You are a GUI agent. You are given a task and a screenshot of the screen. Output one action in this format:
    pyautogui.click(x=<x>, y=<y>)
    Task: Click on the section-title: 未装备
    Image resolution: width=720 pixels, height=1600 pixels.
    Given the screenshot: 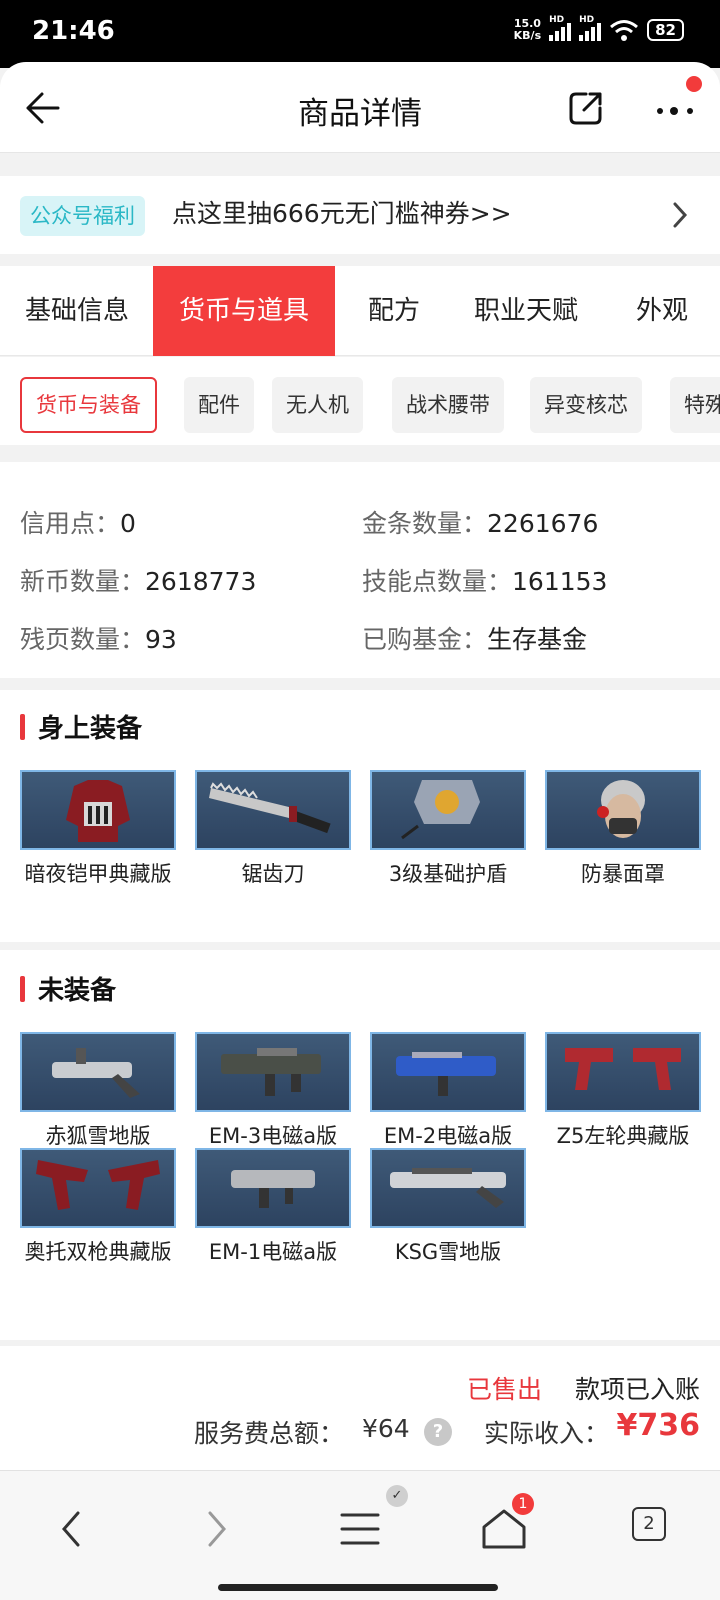 What is the action you would take?
    pyautogui.click(x=68, y=988)
    